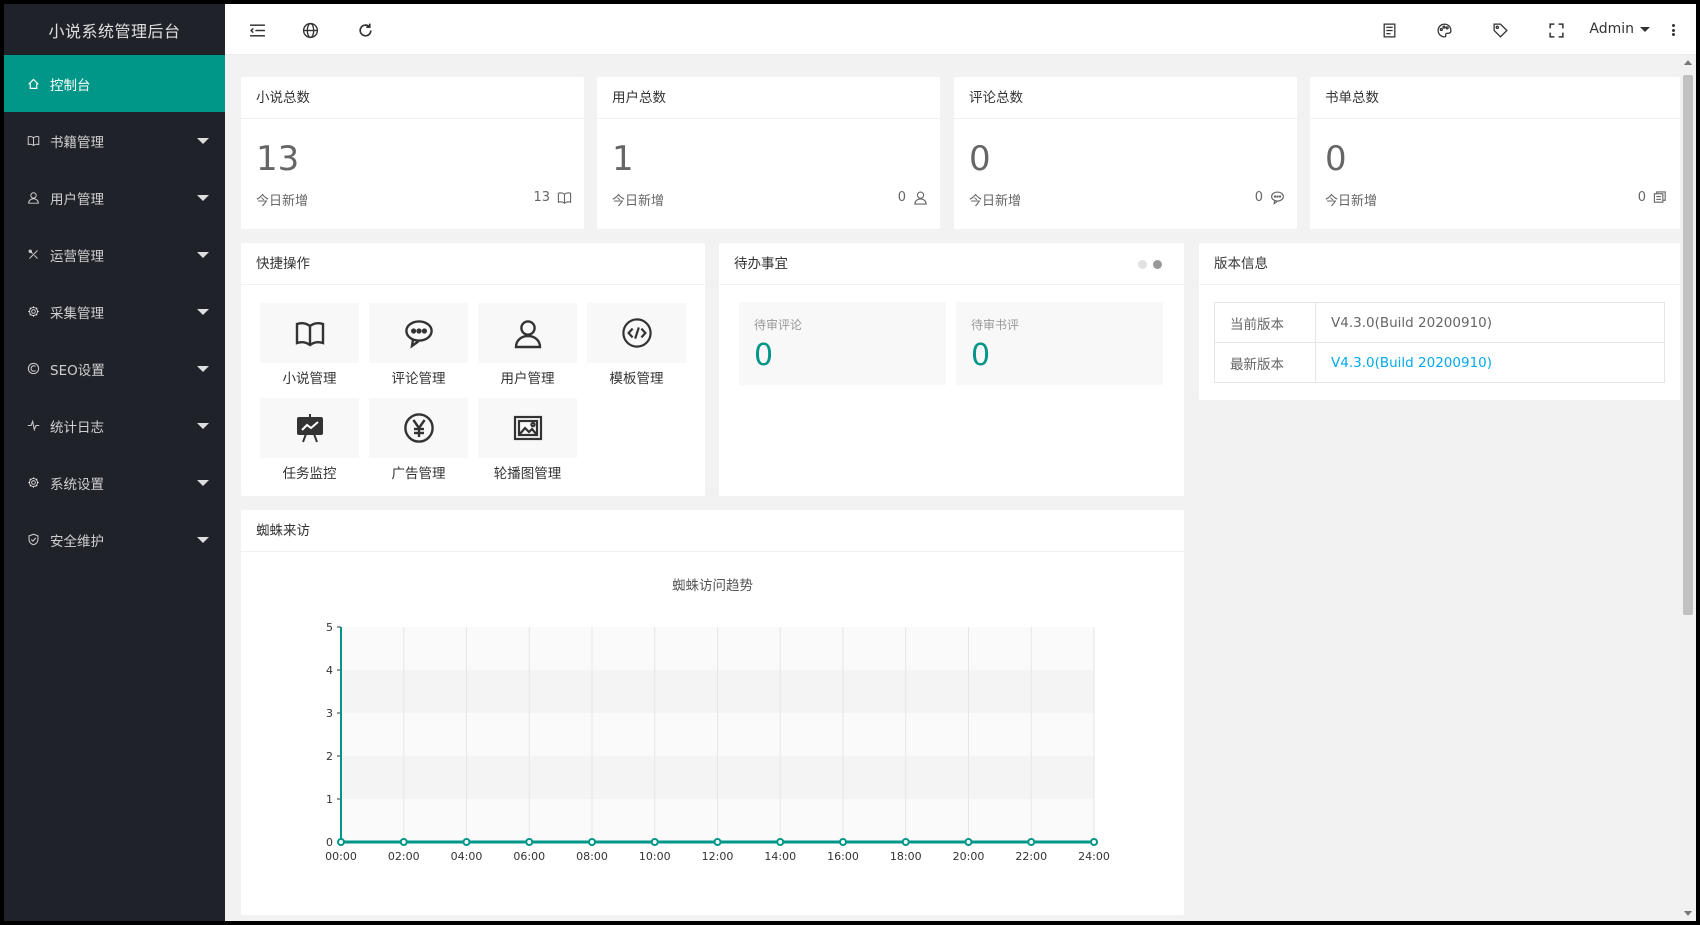 The image size is (1700, 925). What do you see at coordinates (114, 83) in the screenshot?
I see `sidebar-item-0: 控制台` at bounding box center [114, 83].